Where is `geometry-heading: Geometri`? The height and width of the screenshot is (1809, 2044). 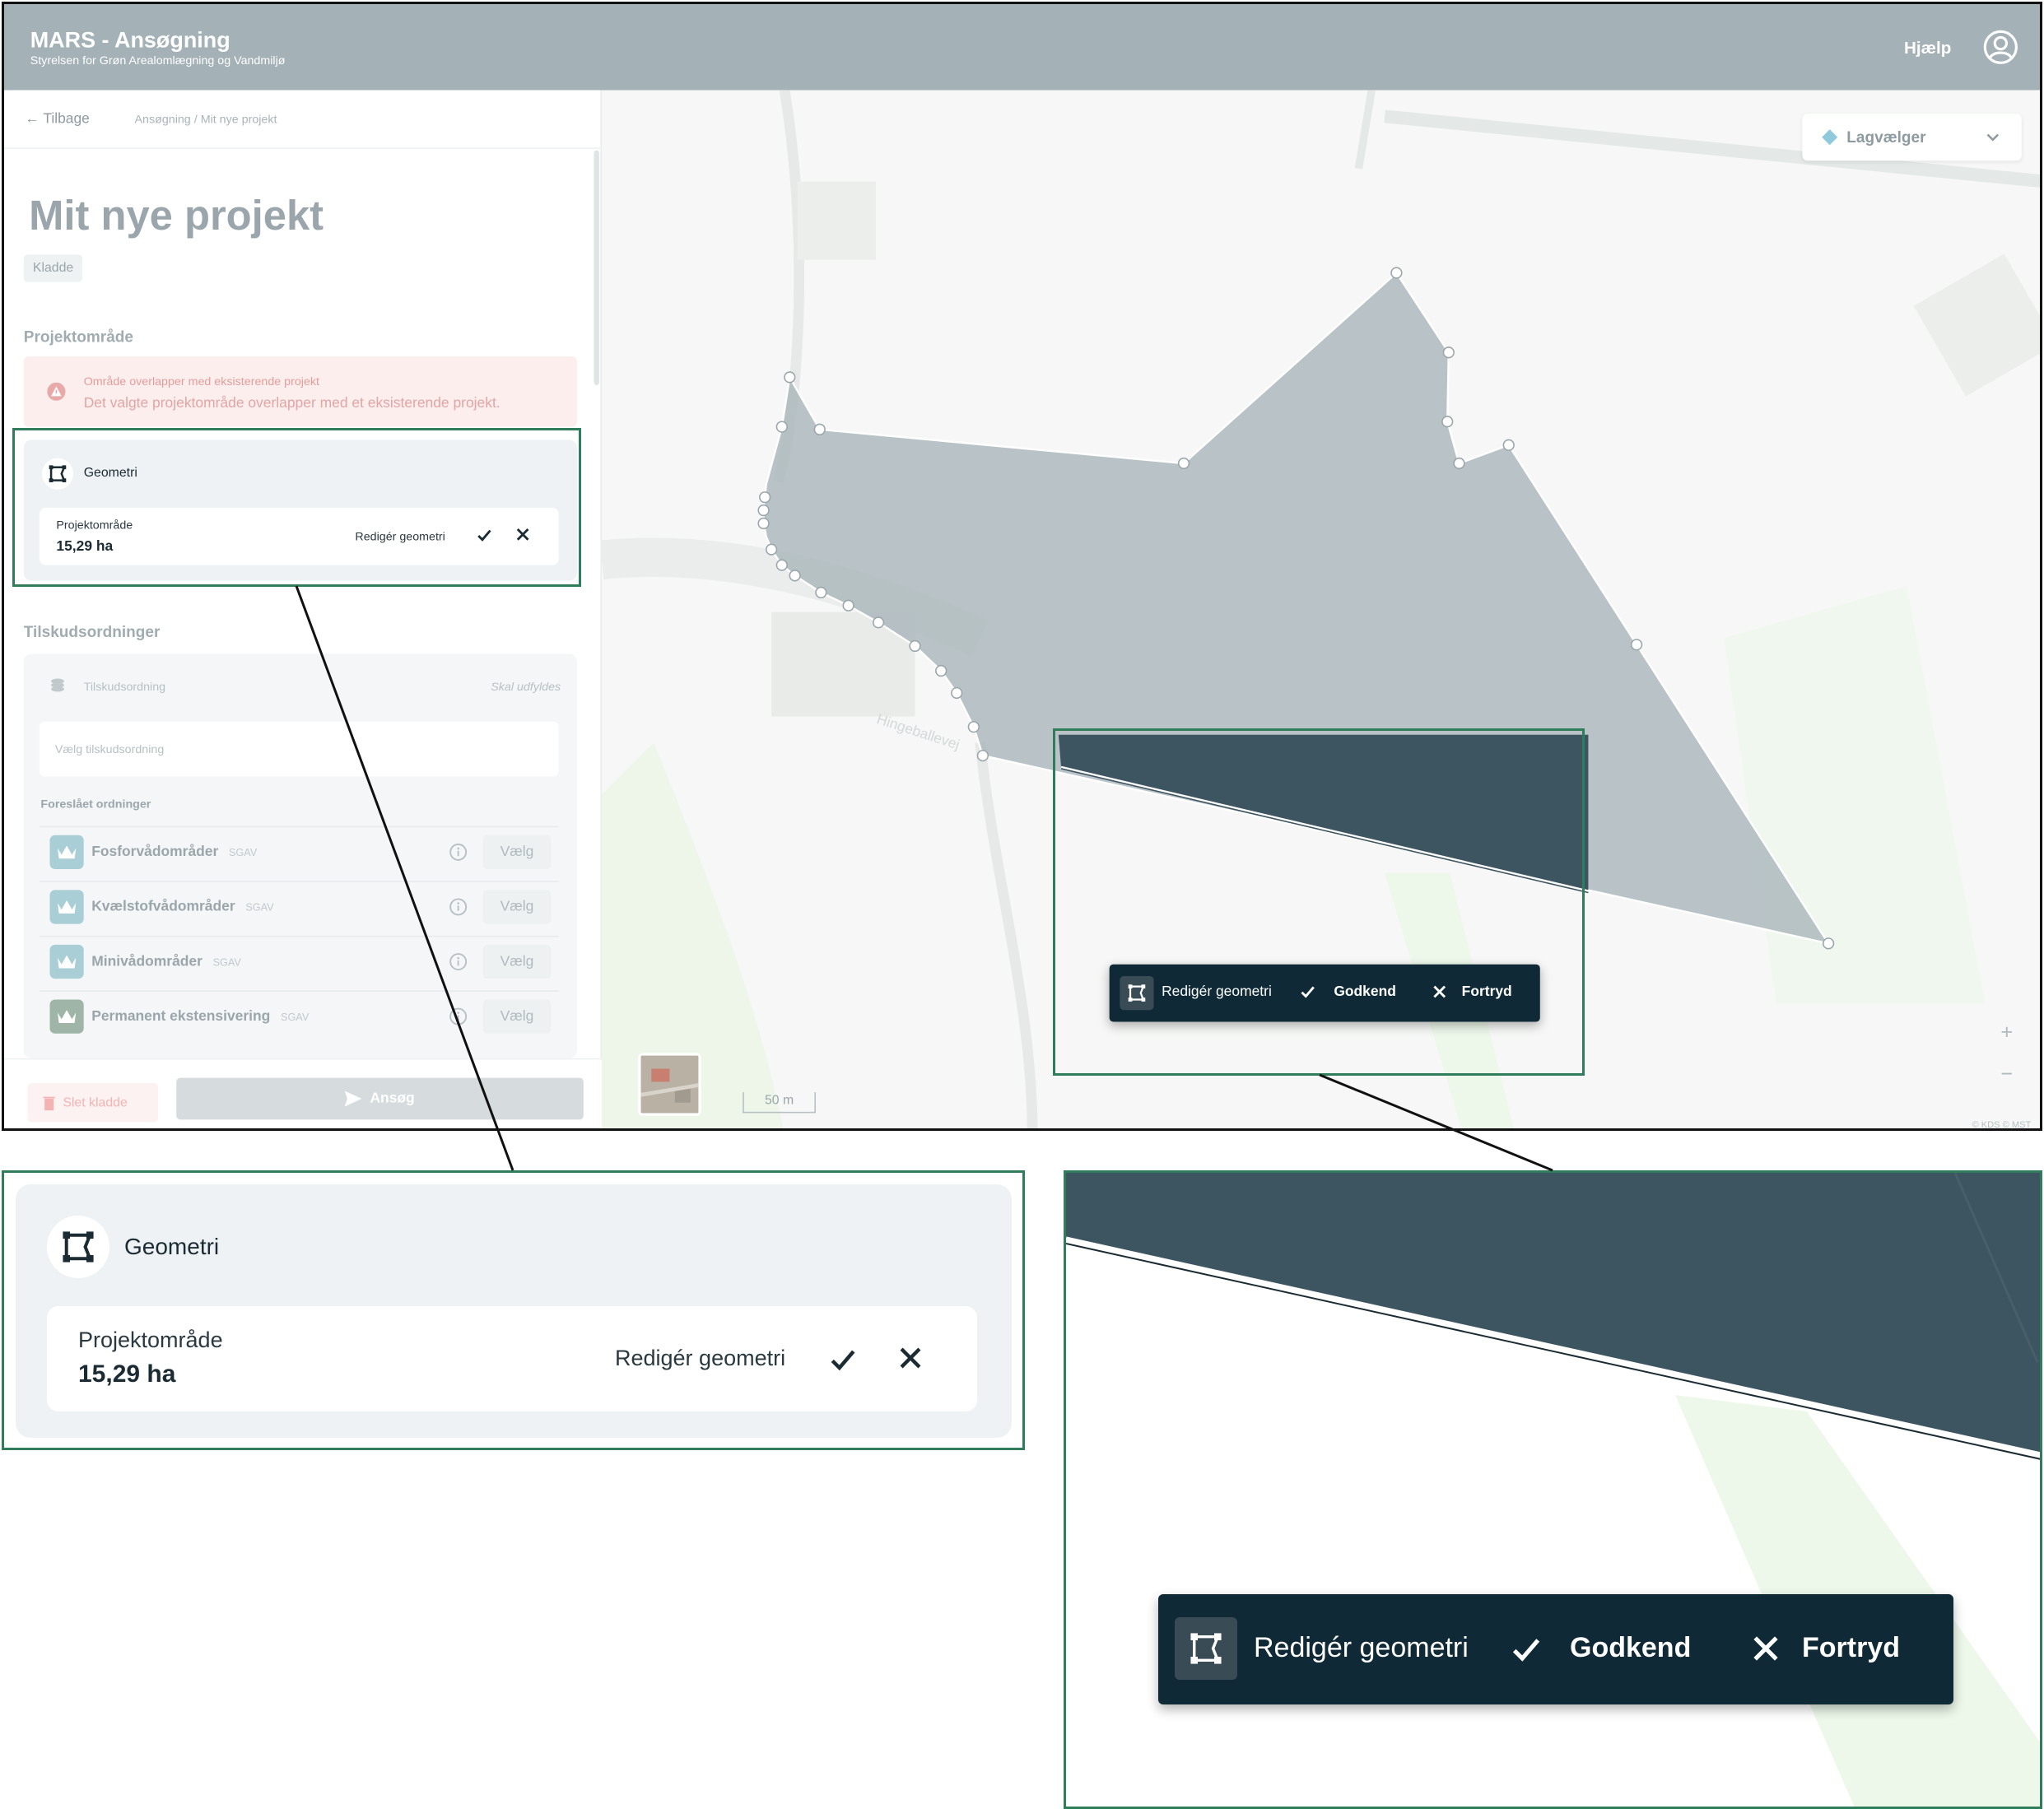
geometry-heading: Geometri is located at coordinates (172, 1246).